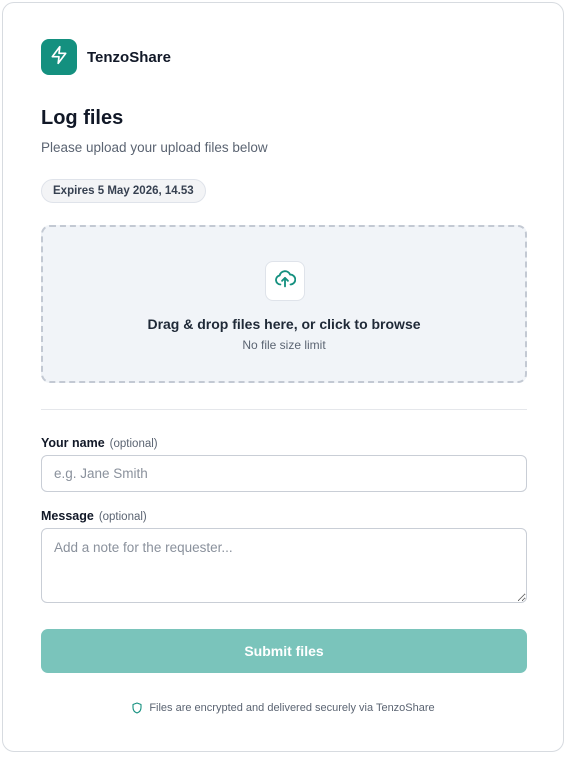  Describe the element at coordinates (284, 473) in the screenshot. I see `name-input` at that location.